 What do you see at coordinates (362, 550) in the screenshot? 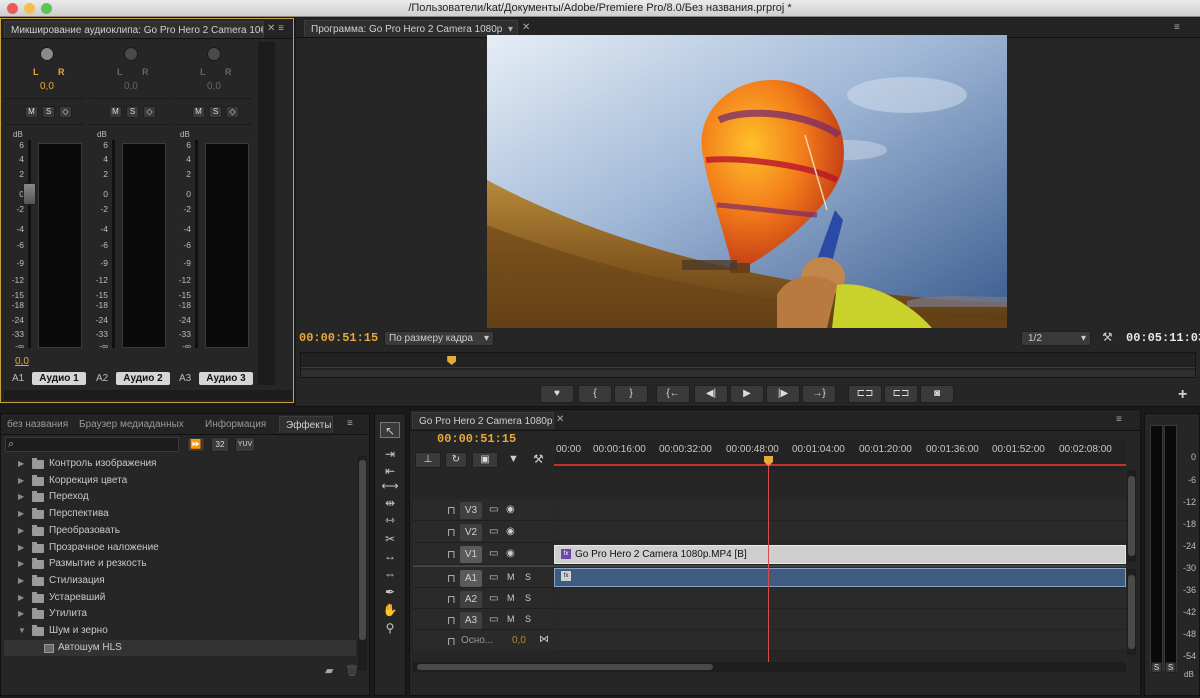
I see `effects-scrollbar-thumb` at bounding box center [362, 550].